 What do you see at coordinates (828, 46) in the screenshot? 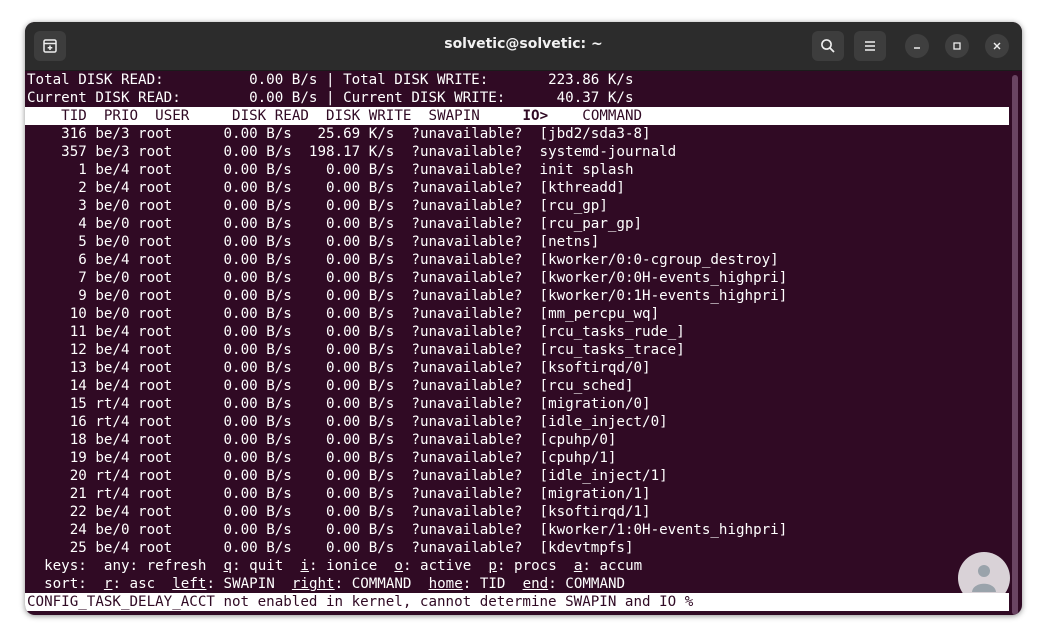
I see `search-button` at bounding box center [828, 46].